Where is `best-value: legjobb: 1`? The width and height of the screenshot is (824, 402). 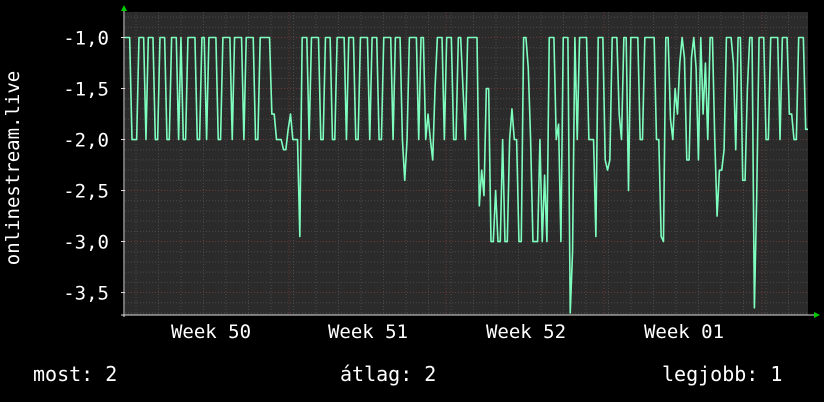 best-value: legjobb: 1 is located at coordinates (722, 374).